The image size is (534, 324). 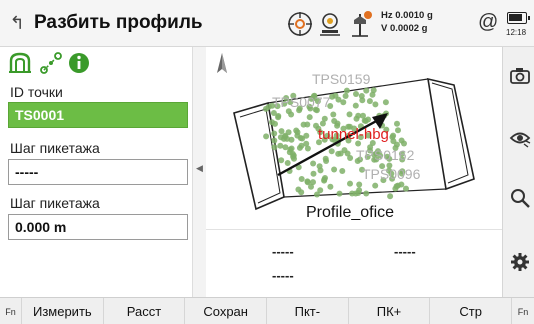 I want to click on point-id-label: ID точки, so click(x=36, y=92).